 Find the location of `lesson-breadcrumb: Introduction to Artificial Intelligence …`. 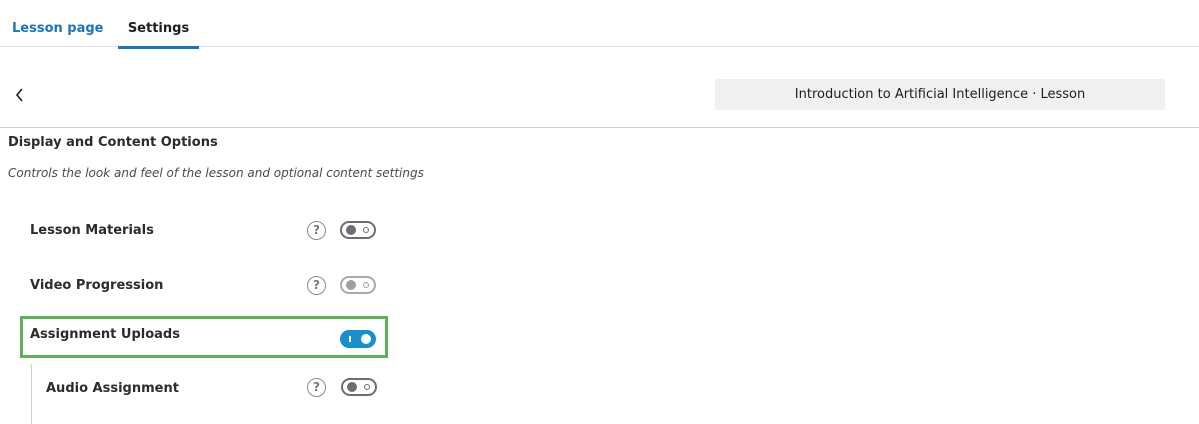

lesson-breadcrumb: Introduction to Artificial Intelligence … is located at coordinates (940, 94).